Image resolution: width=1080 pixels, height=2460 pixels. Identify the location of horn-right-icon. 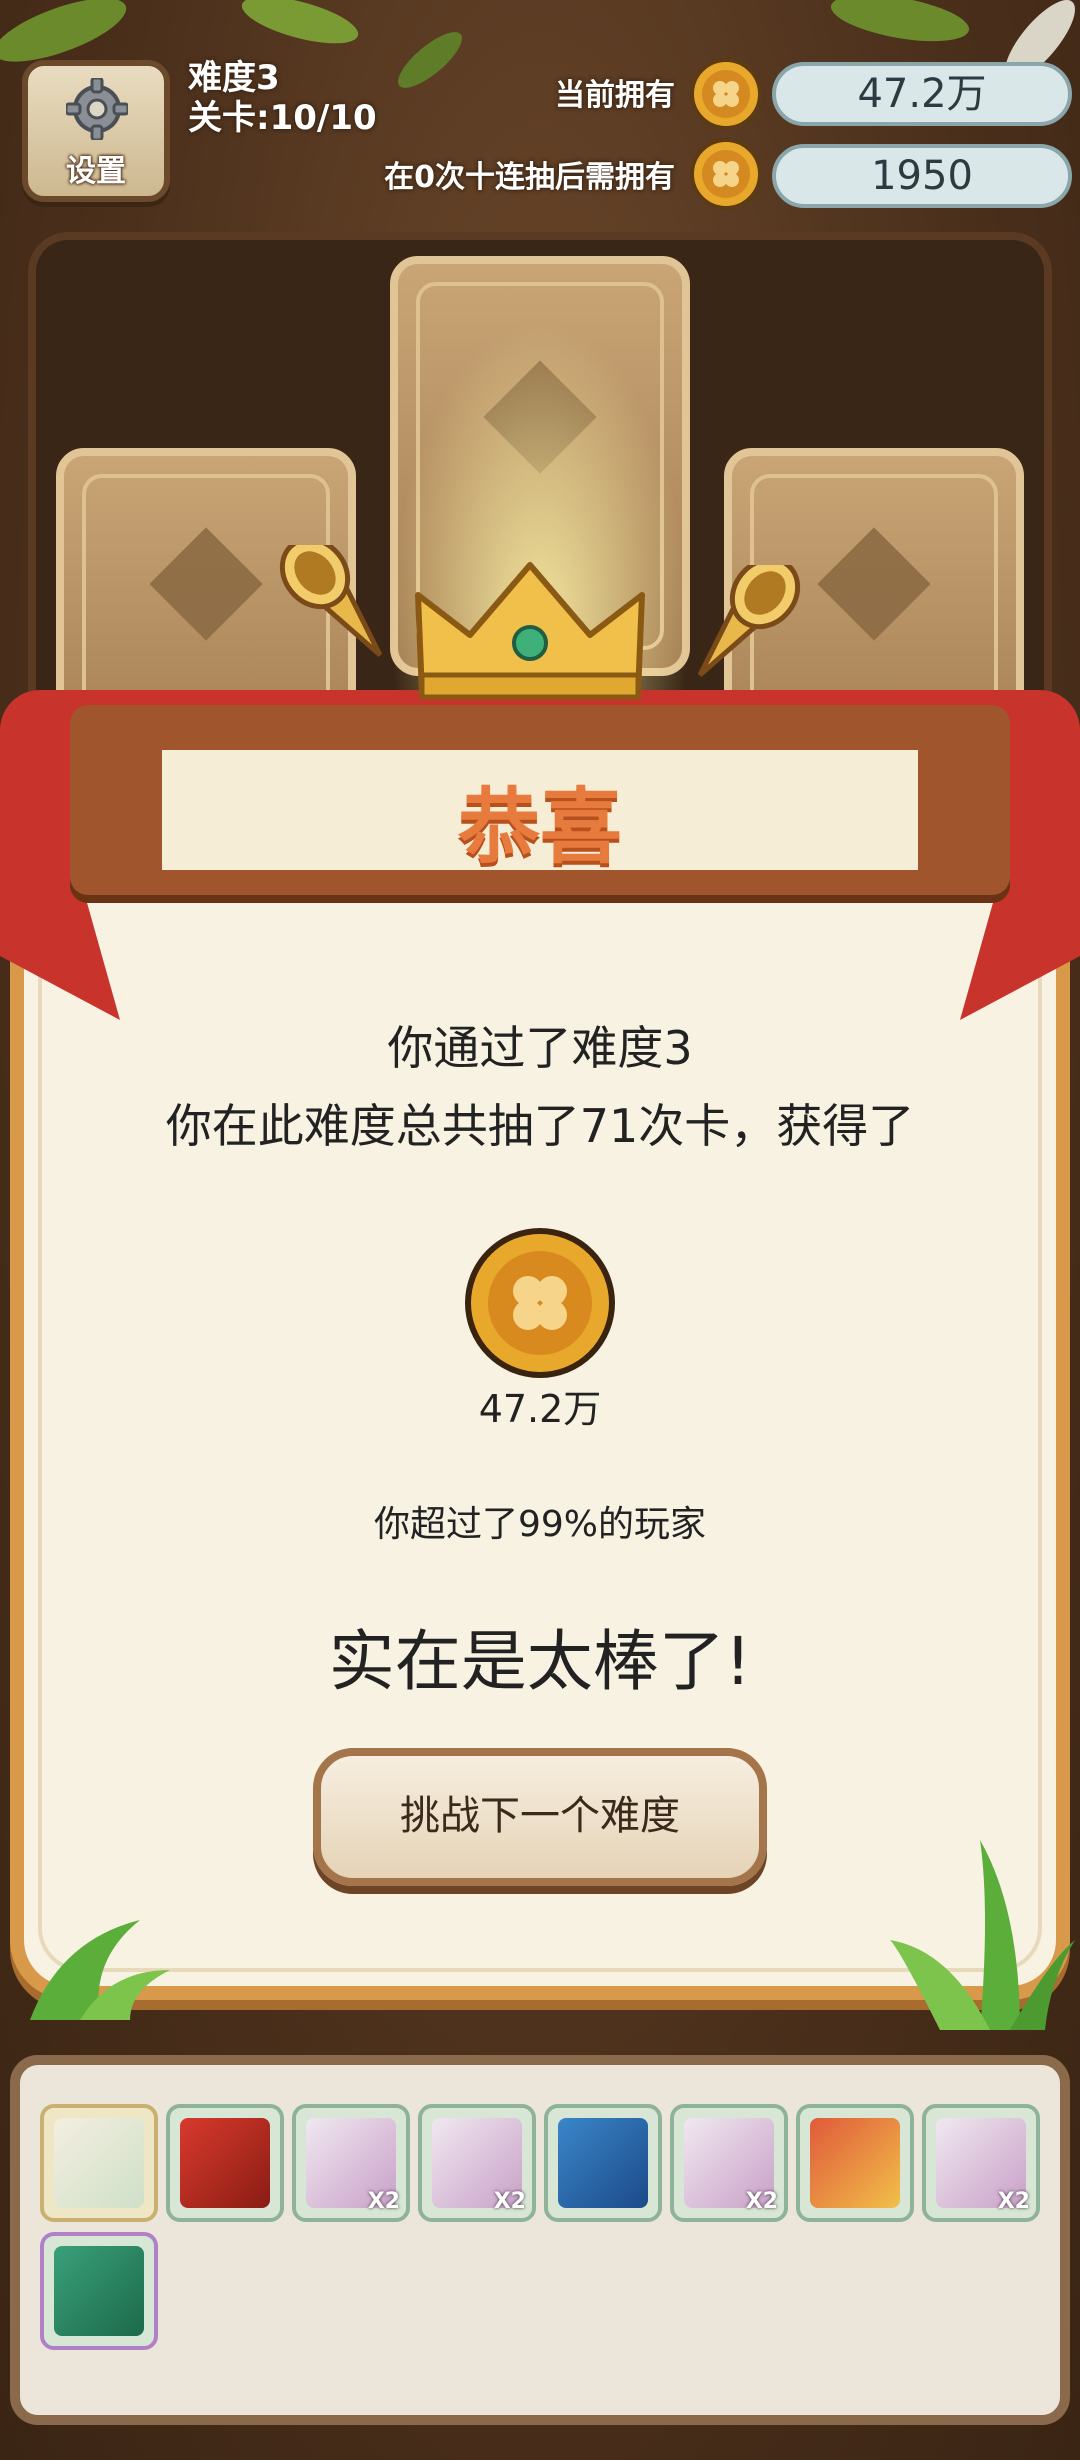
(749, 621).